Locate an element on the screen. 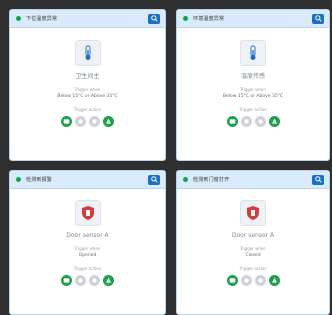  trigger-value: Closed is located at coordinates (253, 255).